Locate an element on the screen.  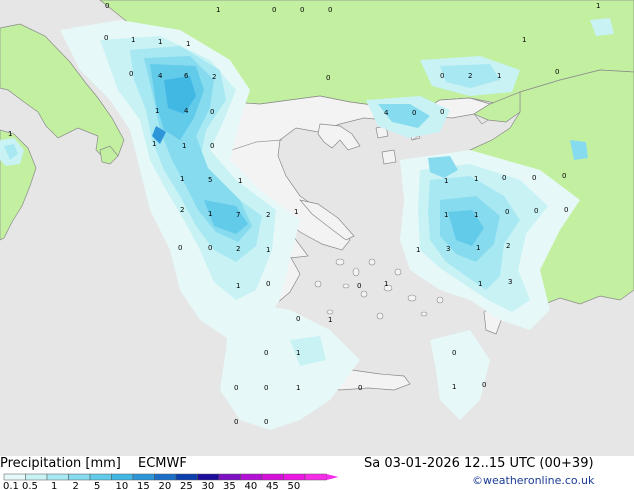
legend-label: 2 is located at coordinates (76, 485).